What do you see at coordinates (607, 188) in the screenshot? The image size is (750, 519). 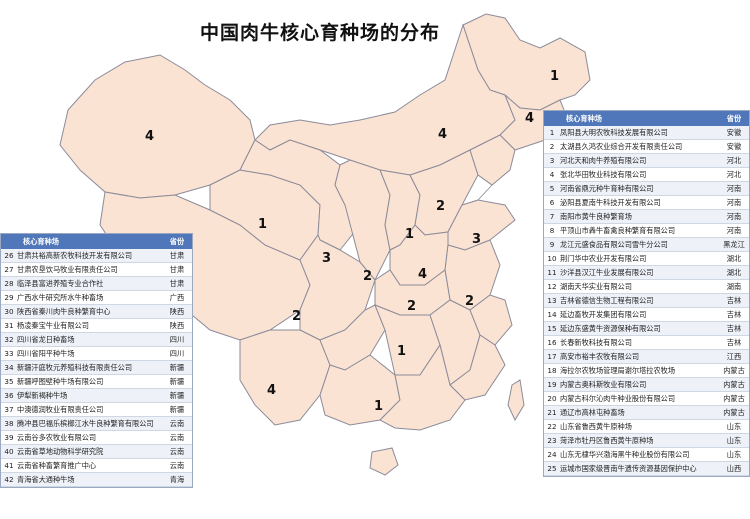 I see `farm-name: 河南省鼎元种牛育种有限公司` at bounding box center [607, 188].